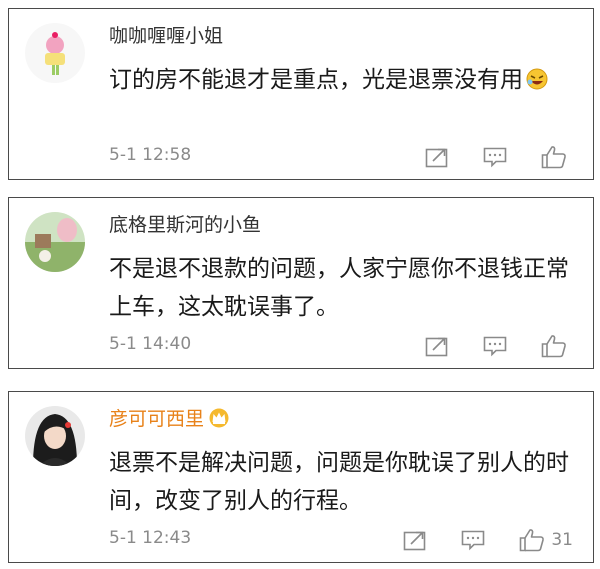  Describe the element at coordinates (166, 34) in the screenshot. I see `username: 咖咖喱喱小姐` at that location.